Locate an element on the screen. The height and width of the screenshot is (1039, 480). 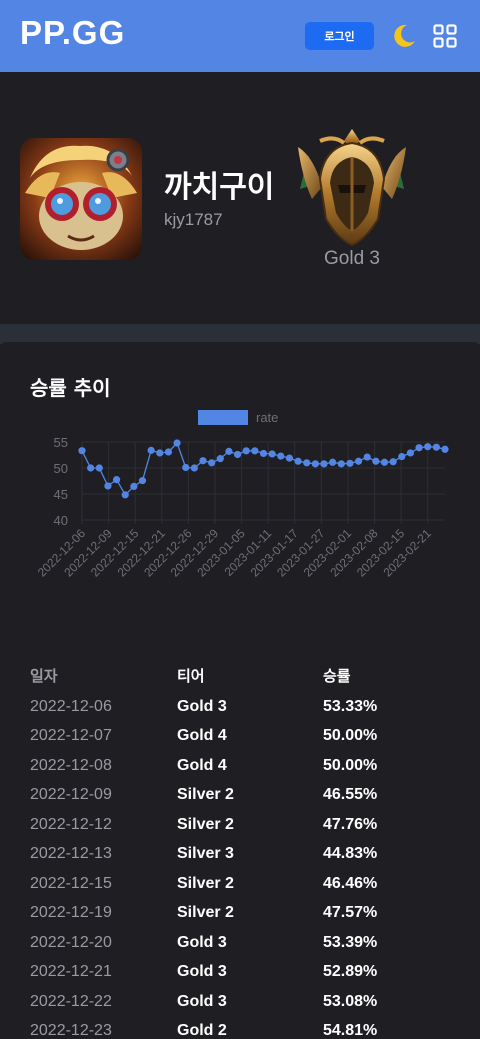
table-row: 2022-12-15 Silver 2 46.46% is located at coordinates (240, 883).